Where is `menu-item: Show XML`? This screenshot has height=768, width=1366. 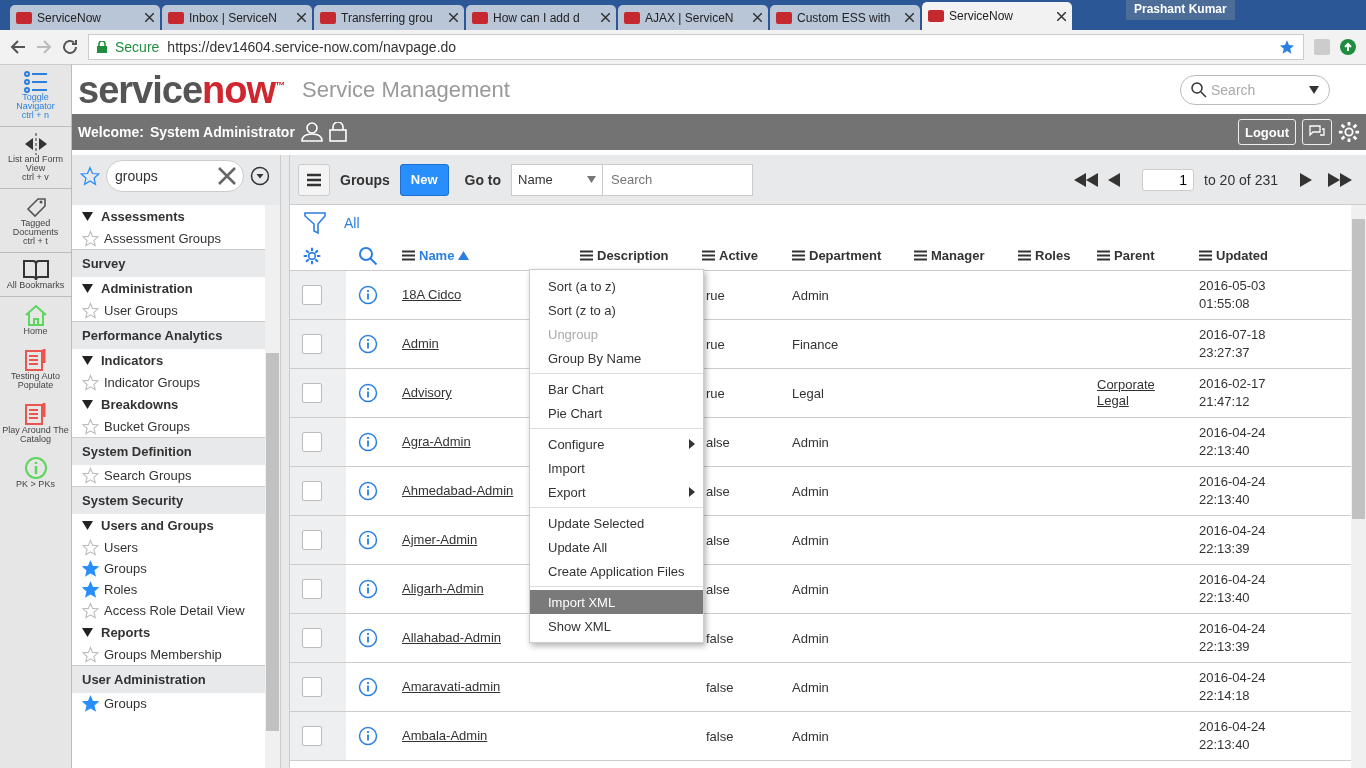 menu-item: Show XML is located at coordinates (616, 626).